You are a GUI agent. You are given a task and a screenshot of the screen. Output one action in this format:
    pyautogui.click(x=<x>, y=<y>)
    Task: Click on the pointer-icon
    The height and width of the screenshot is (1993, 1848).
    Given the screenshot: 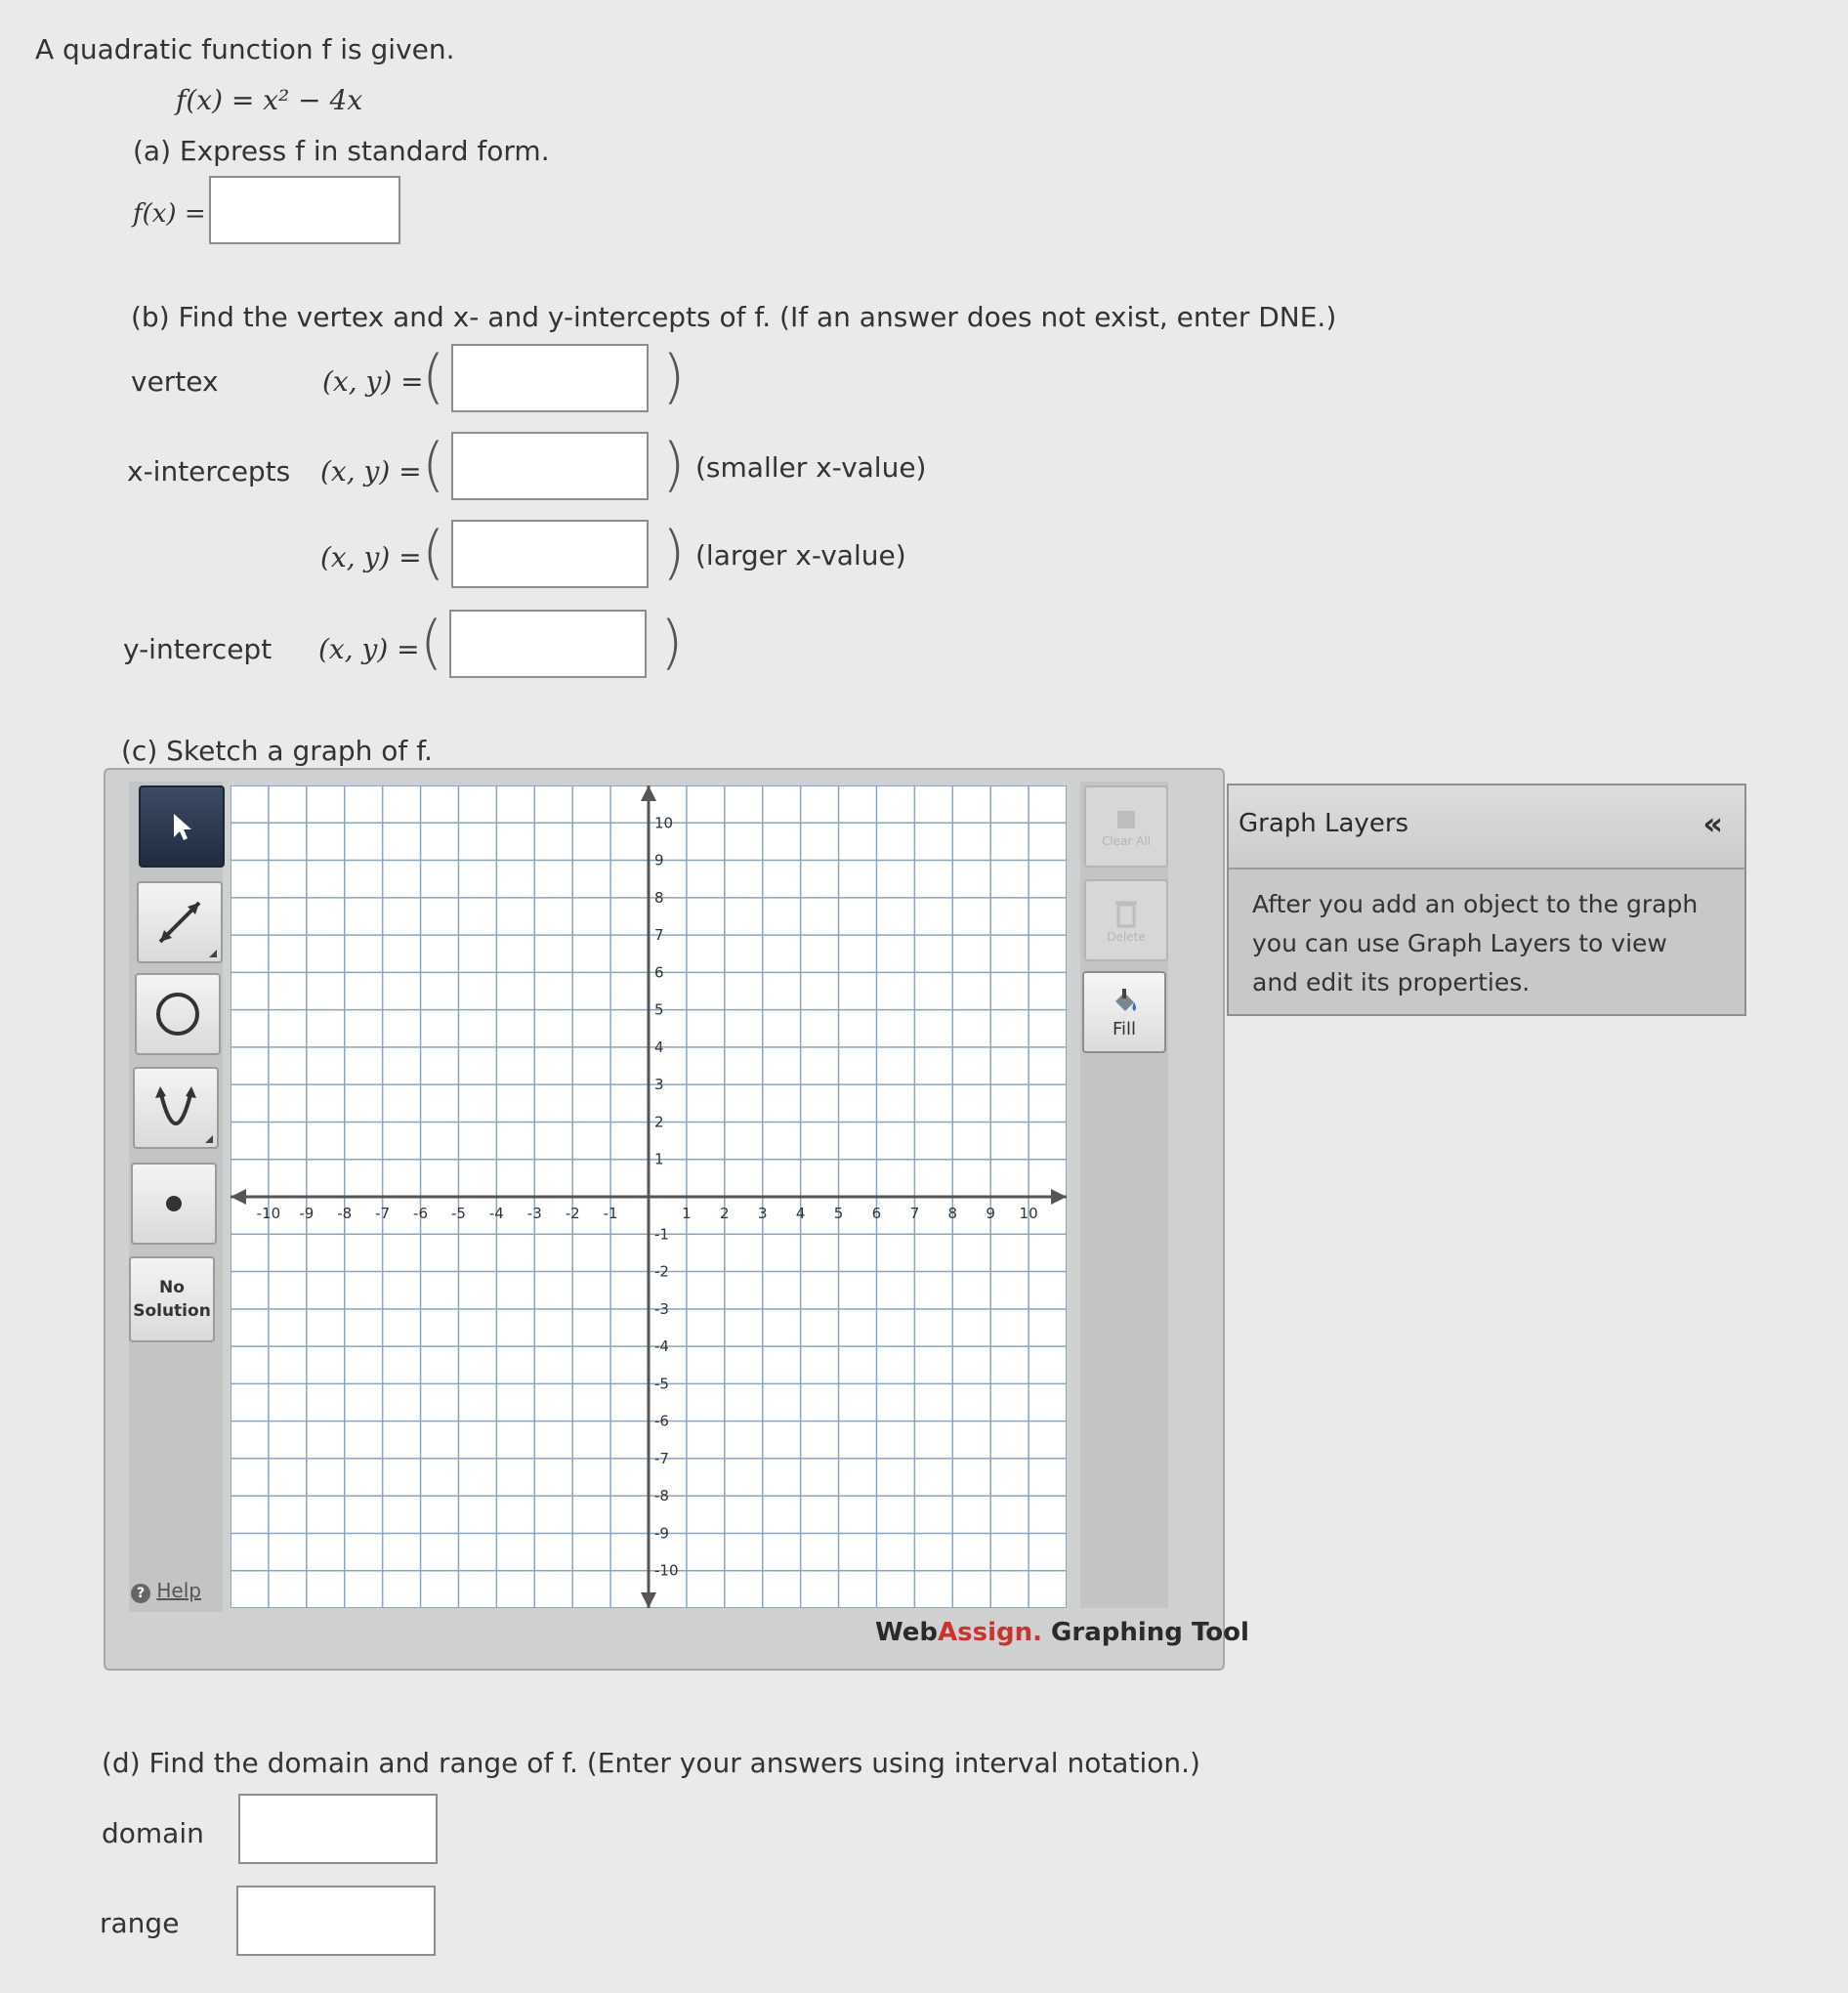 What is the action you would take?
    pyautogui.click(x=182, y=827)
    